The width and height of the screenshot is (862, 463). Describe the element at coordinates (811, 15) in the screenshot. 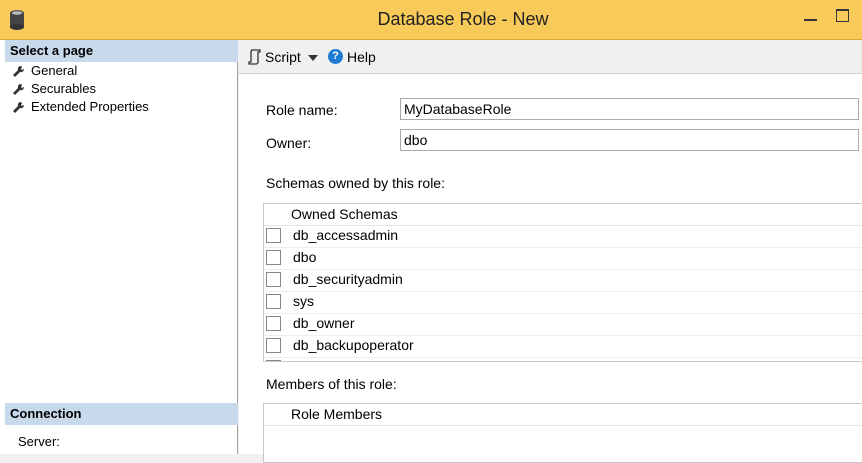

I see `minimize-button` at that location.